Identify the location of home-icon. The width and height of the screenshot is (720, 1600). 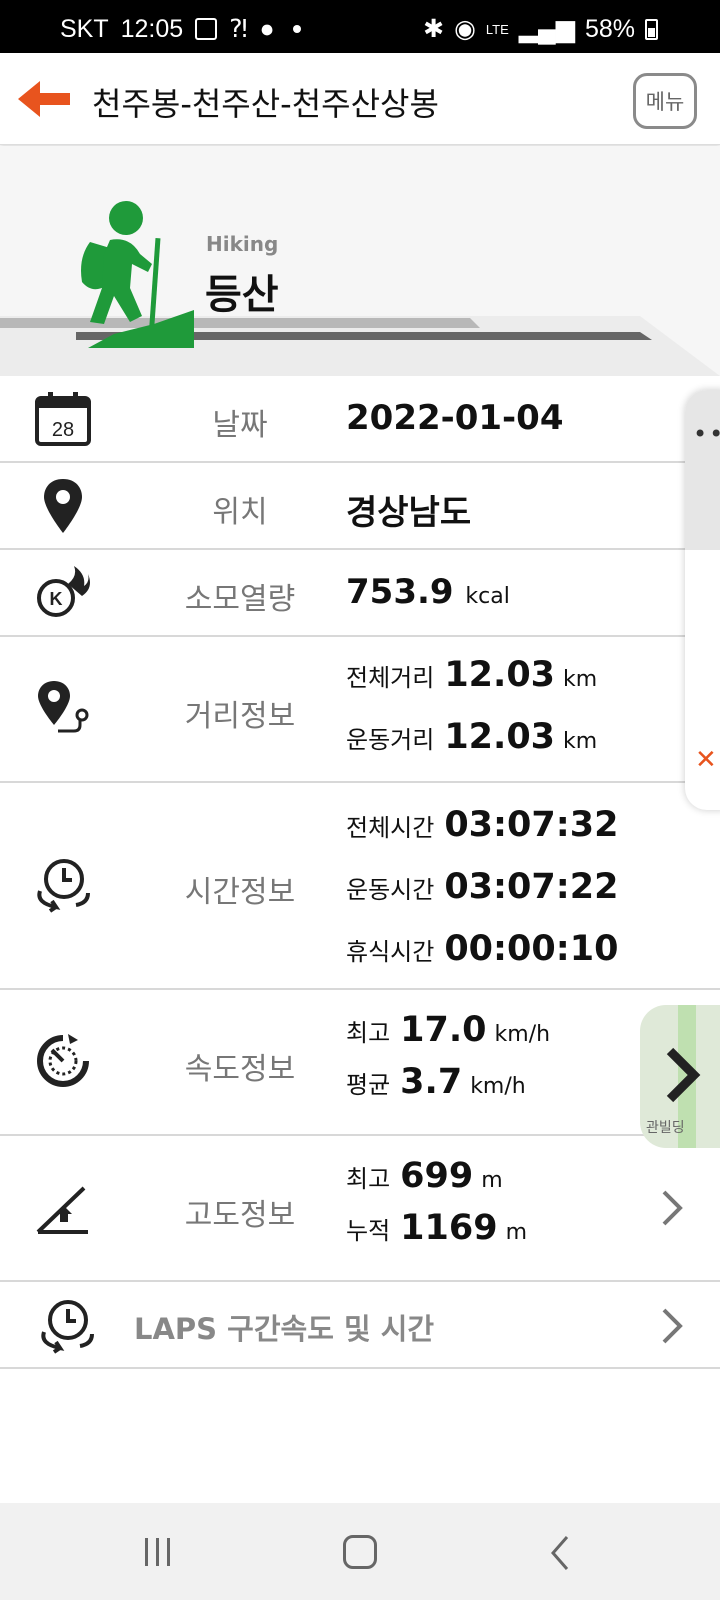
(360, 1552).